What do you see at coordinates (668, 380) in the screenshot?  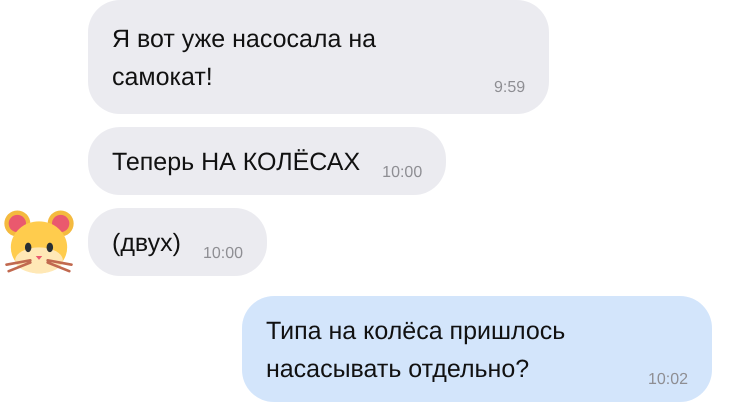 I see `message-time: 10:02` at bounding box center [668, 380].